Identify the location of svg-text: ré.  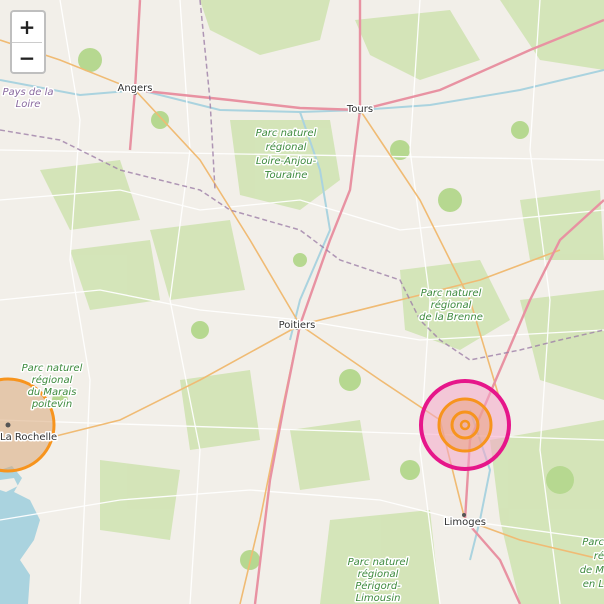
(599, 556).